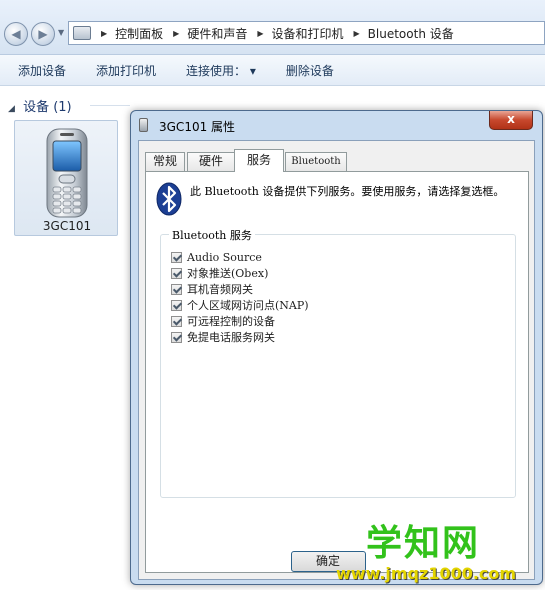 This screenshot has width=545, height=590. I want to click on watermark-logo-text: 学知网, so click(423, 543).